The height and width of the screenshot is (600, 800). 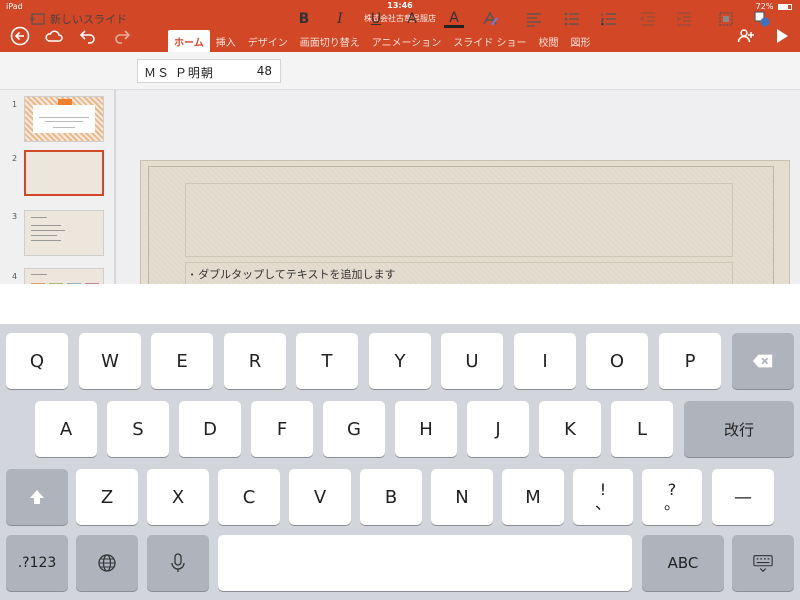 What do you see at coordinates (37, 563) in the screenshot?
I see `numbers-key: .?123` at bounding box center [37, 563].